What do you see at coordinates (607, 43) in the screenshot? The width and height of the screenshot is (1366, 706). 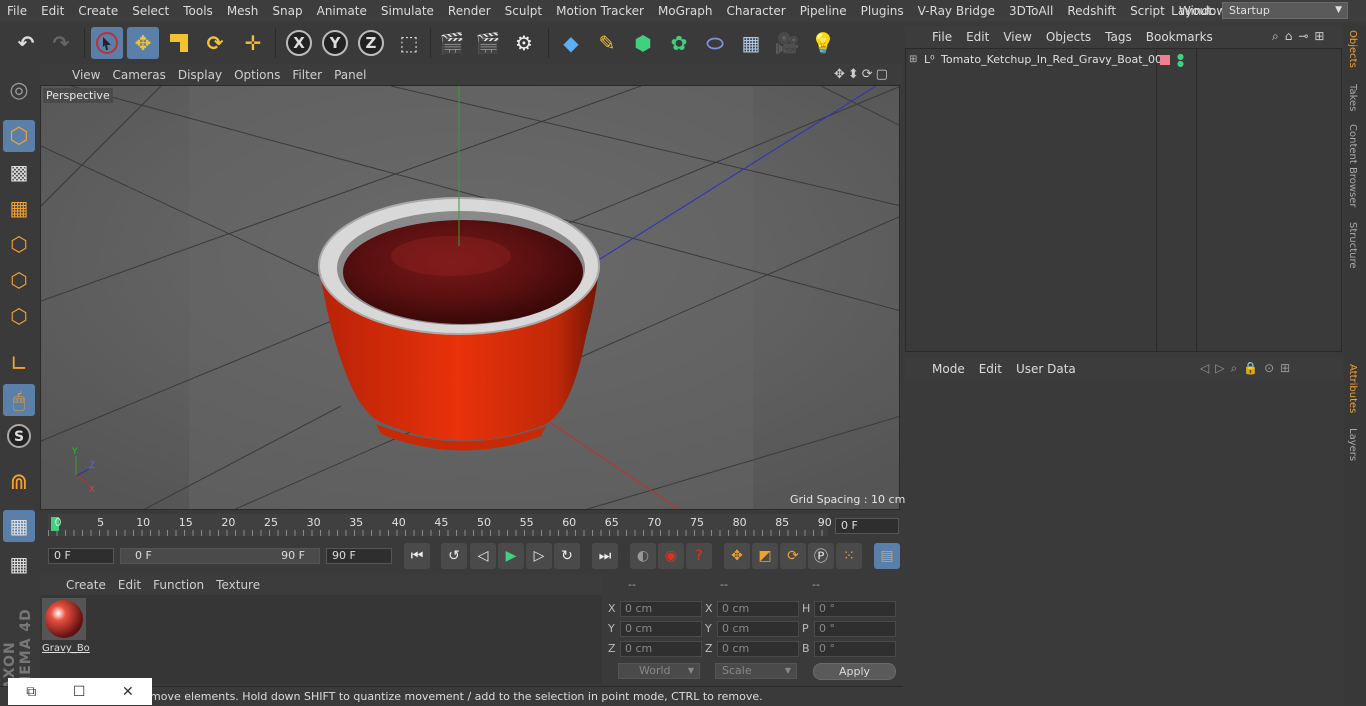 I see `pen-icon: ✎` at bounding box center [607, 43].